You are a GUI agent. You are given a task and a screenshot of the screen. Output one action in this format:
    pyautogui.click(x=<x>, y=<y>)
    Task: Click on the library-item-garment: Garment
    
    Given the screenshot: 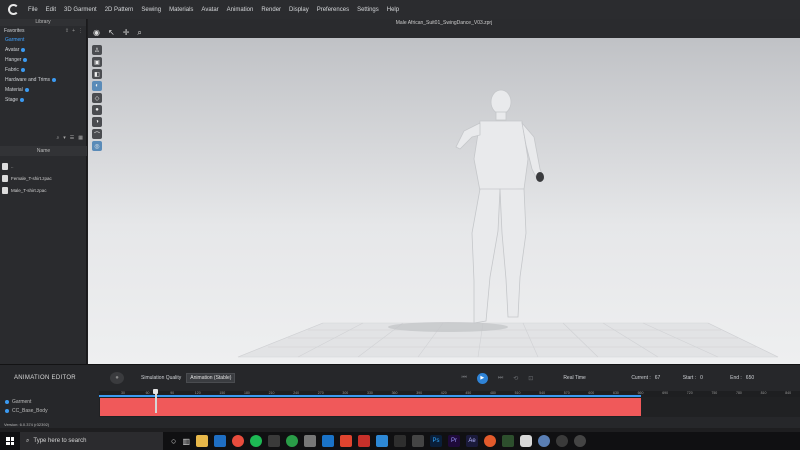 What is the action you would take?
    pyautogui.click(x=43, y=40)
    